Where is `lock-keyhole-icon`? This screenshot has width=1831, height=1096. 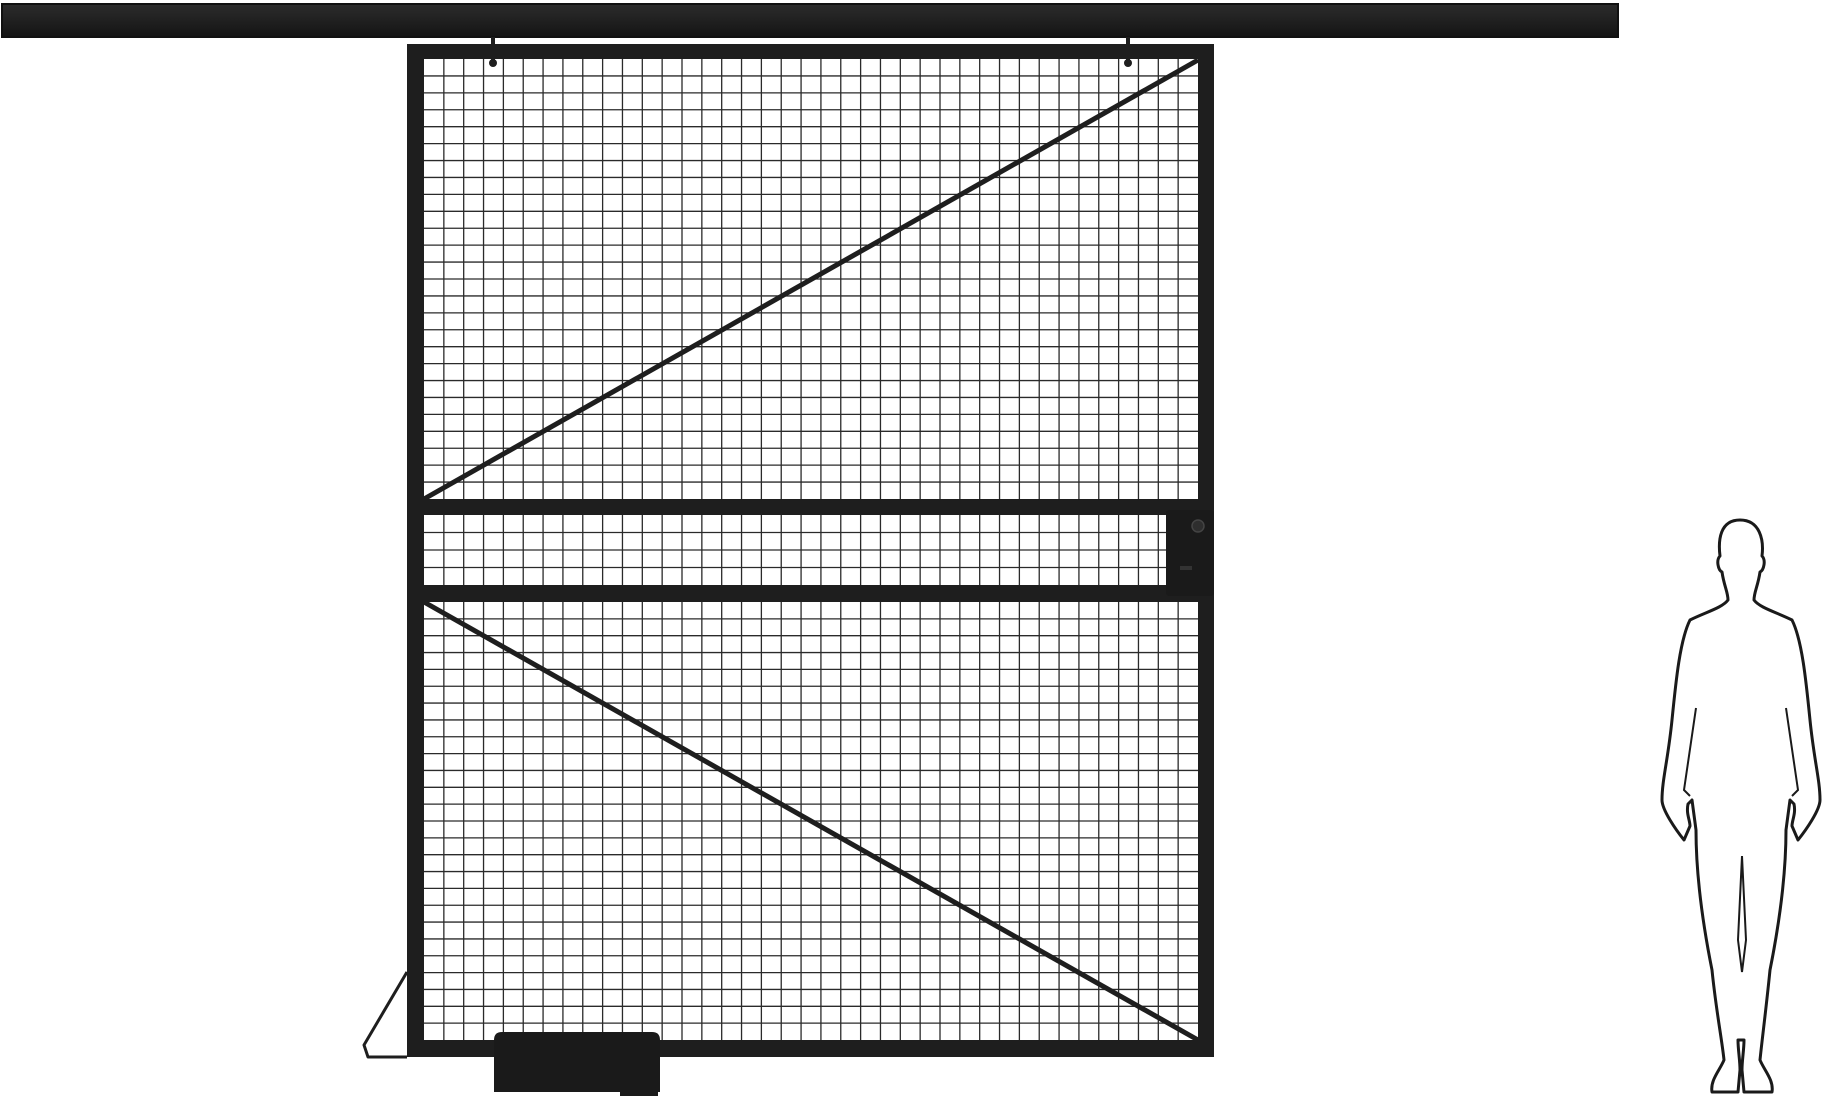
lock-keyhole-icon is located at coordinates (1198, 526).